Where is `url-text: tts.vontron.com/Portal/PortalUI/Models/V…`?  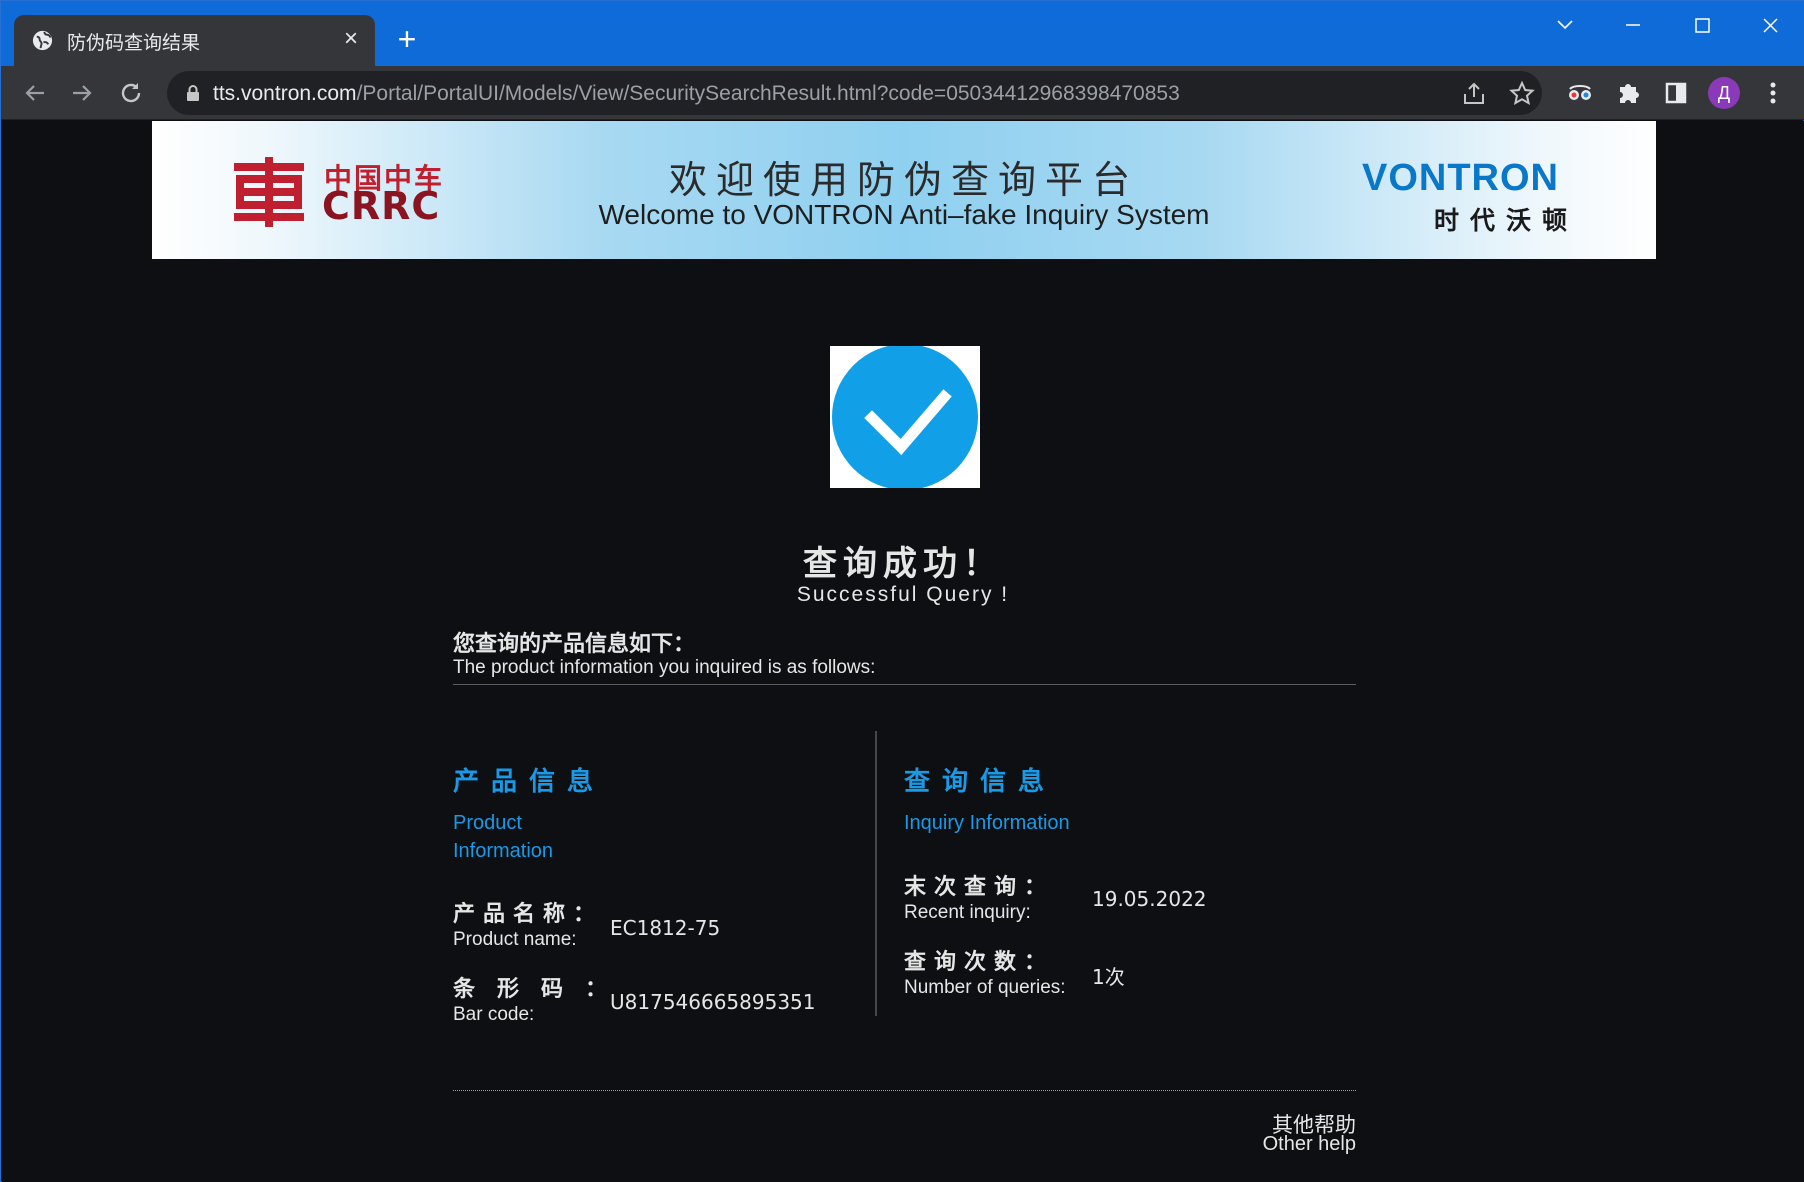 url-text: tts.vontron.com/Portal/PortalUI/Models/V… is located at coordinates (696, 94).